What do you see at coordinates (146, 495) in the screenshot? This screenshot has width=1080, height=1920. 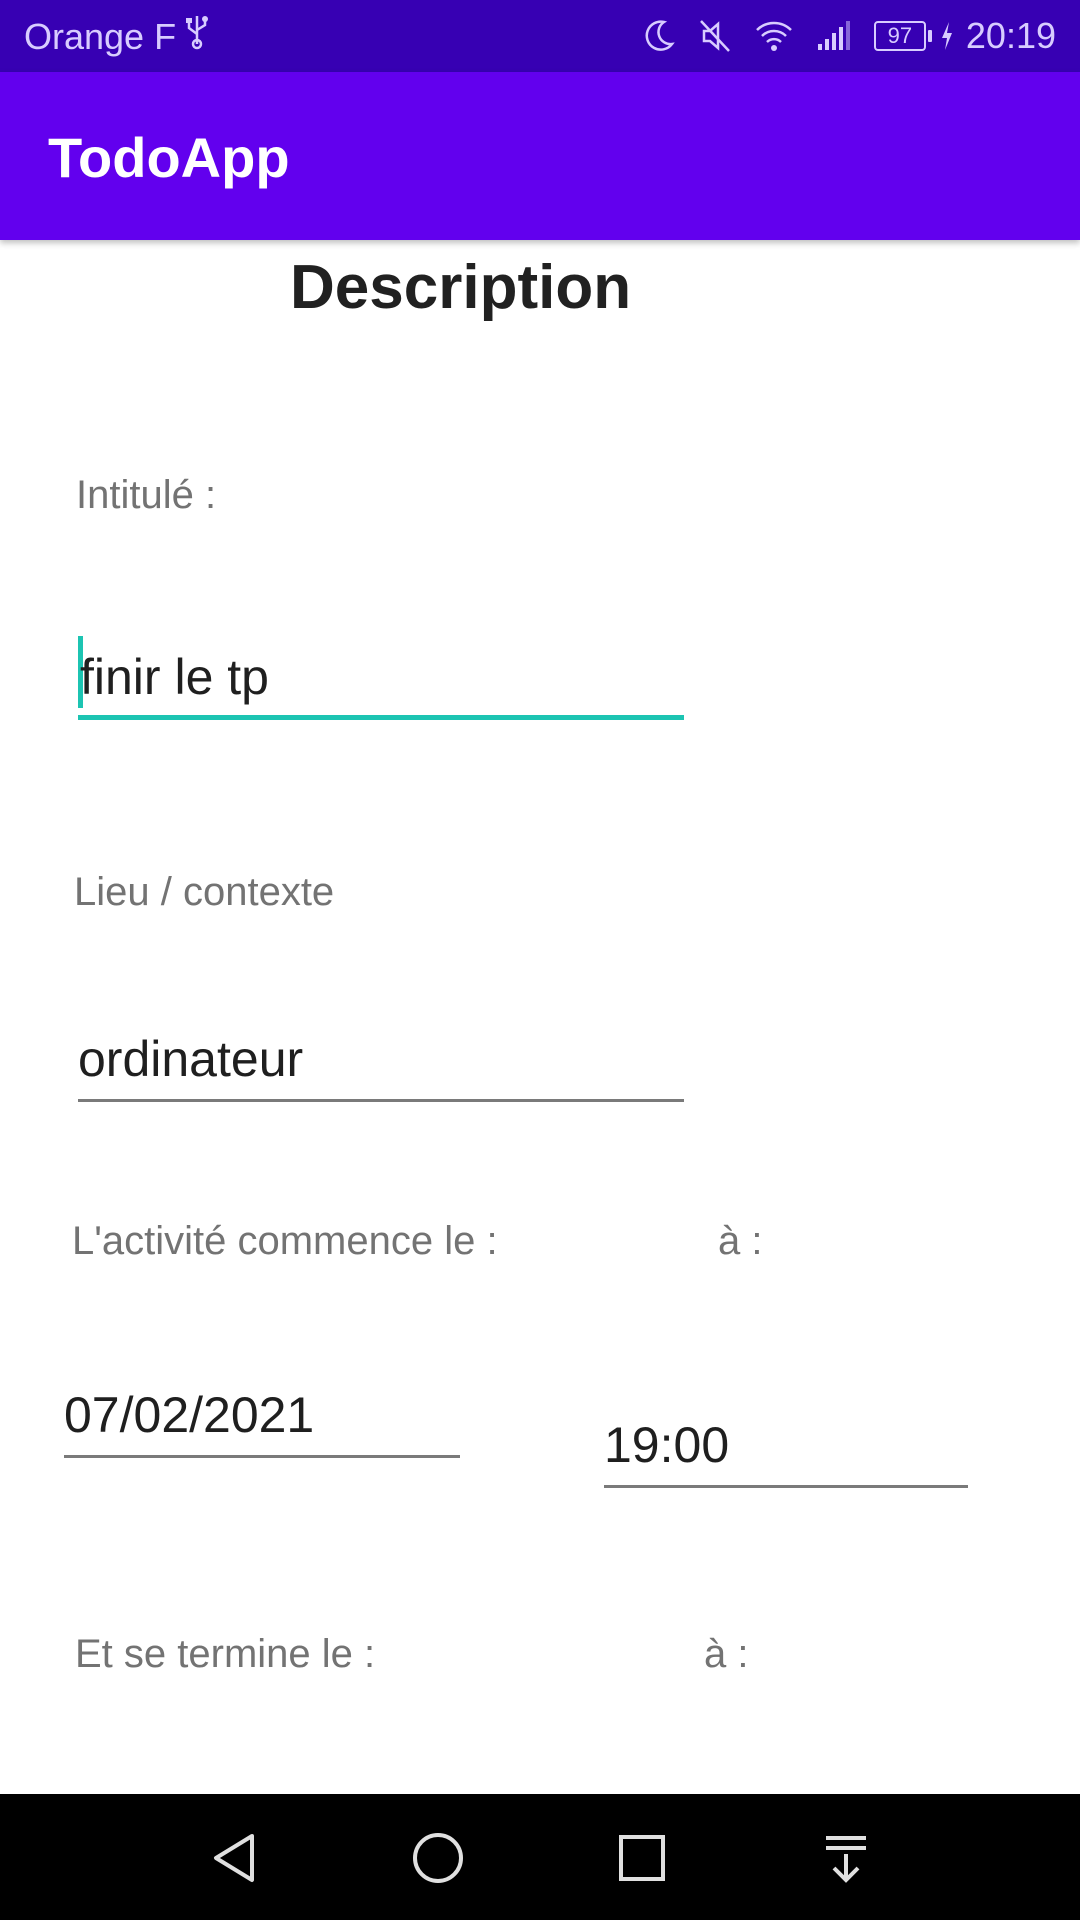 I see `title-label: Intitulé :` at bounding box center [146, 495].